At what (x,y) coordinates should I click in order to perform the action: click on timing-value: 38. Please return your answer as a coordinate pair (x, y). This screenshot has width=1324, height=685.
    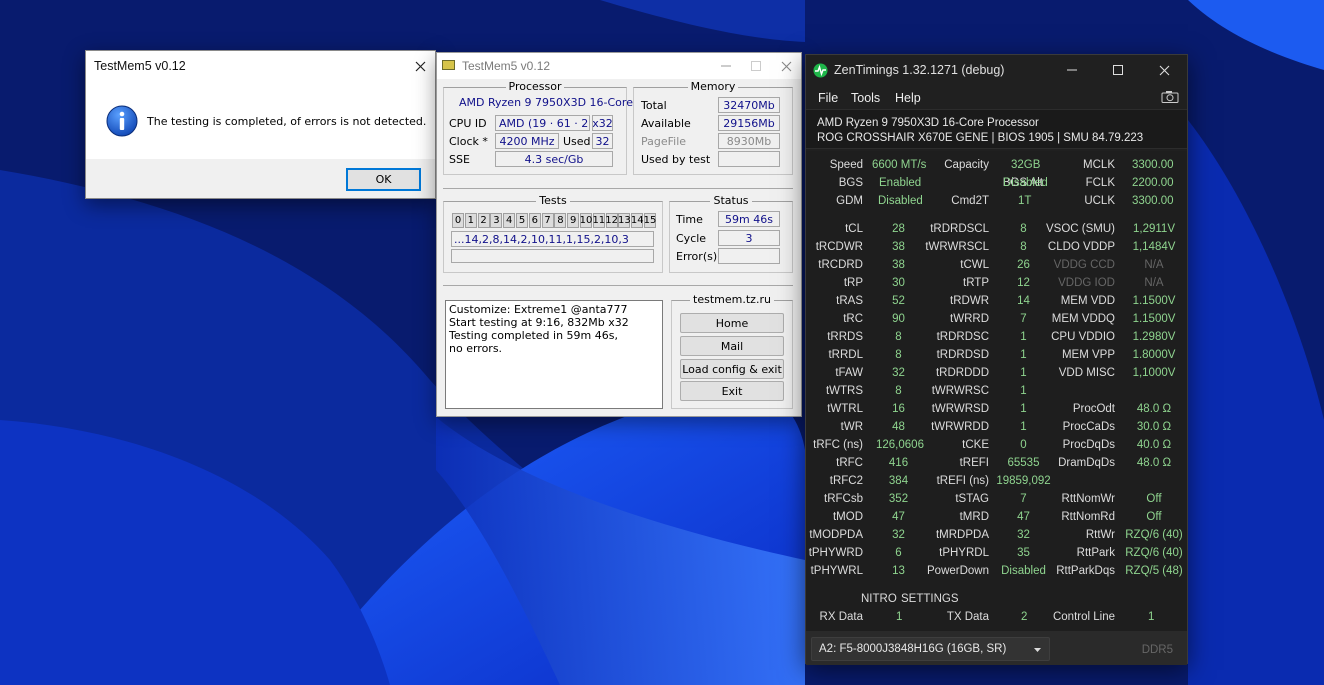
    Looking at the image, I should click on (898, 265).